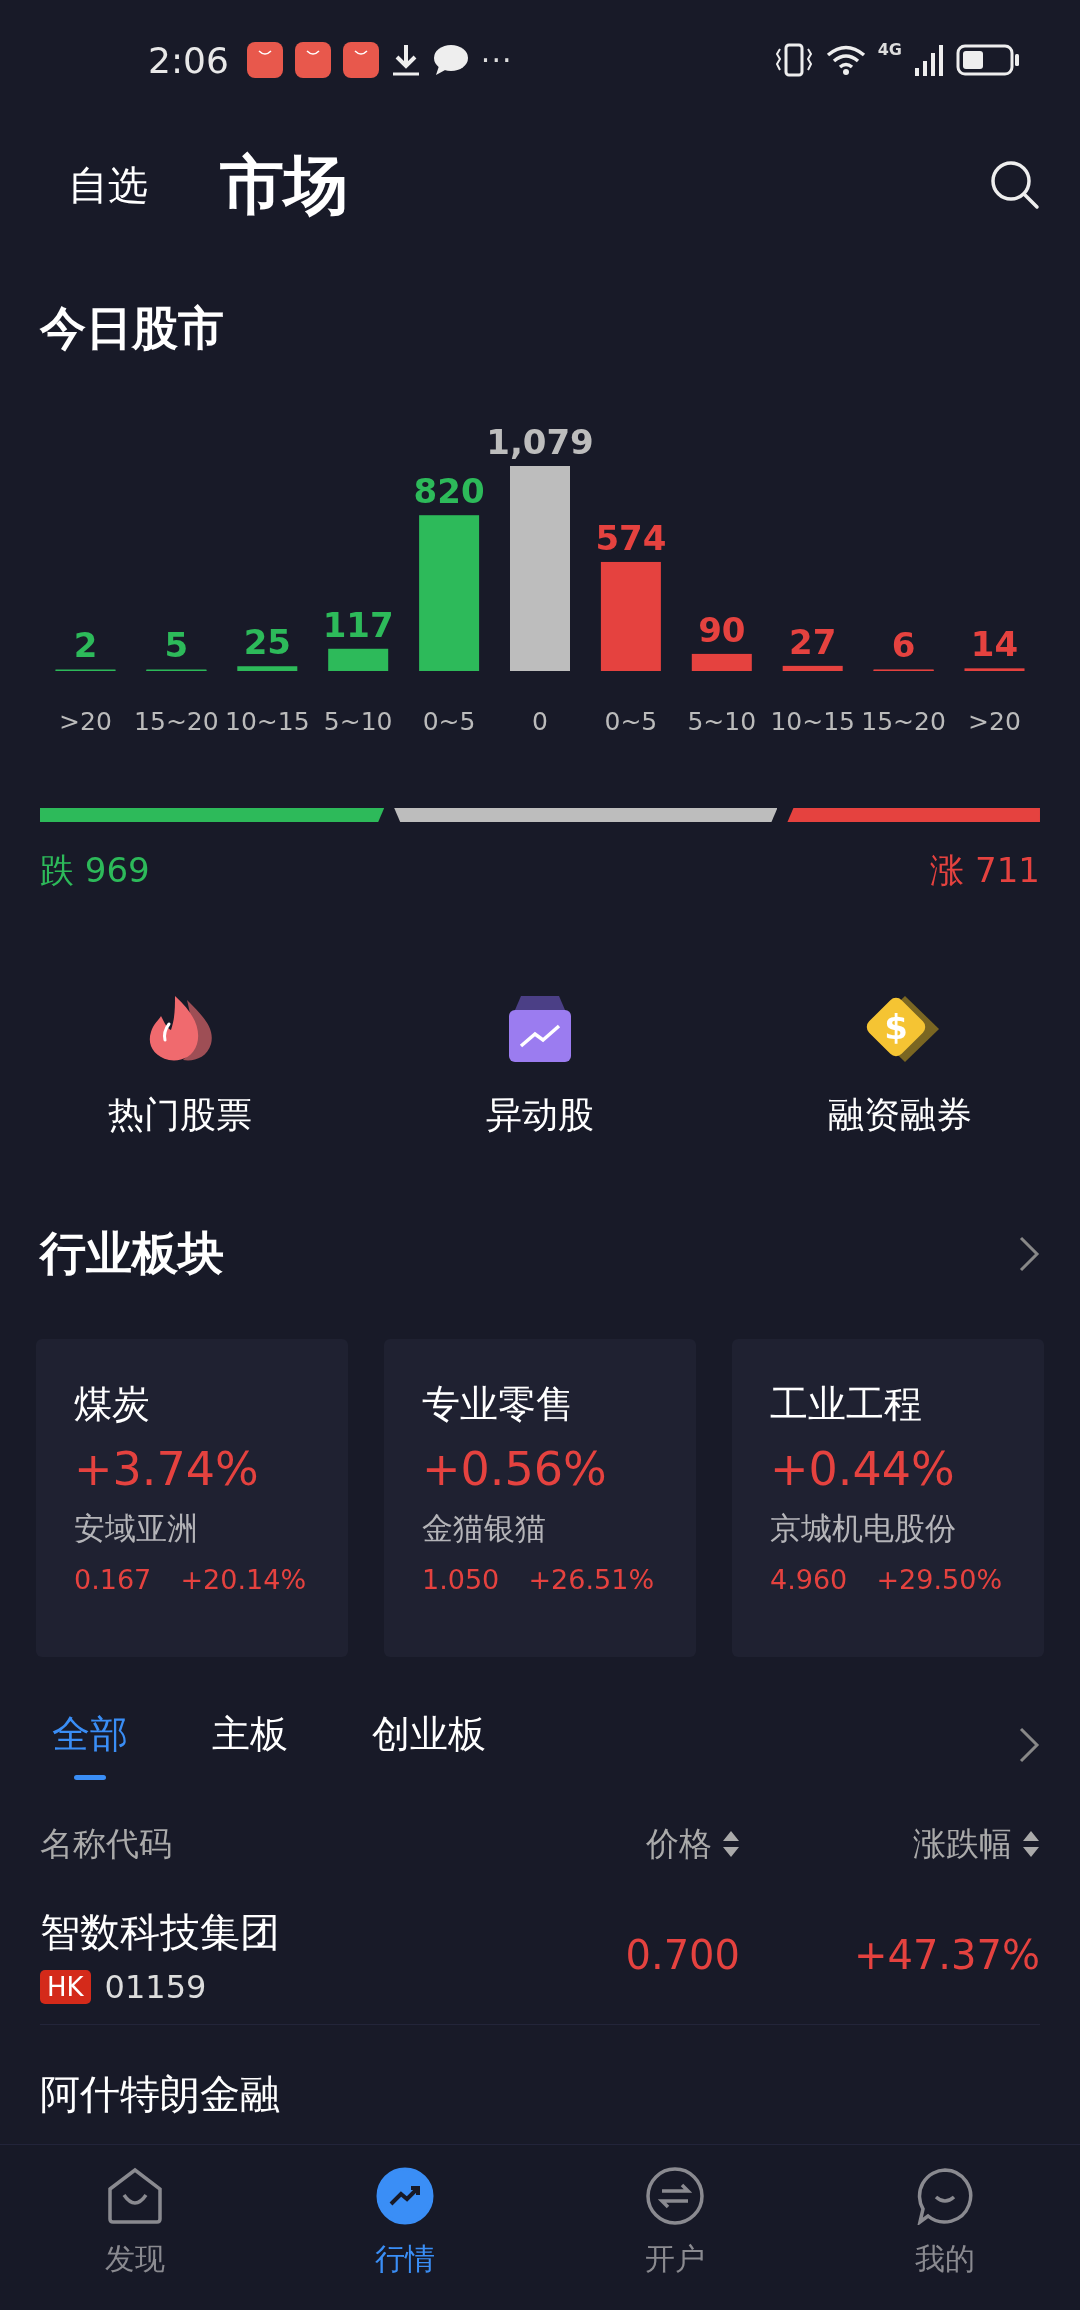 The image size is (1080, 2310). Describe the element at coordinates (540, 442) in the screenshot. I see `bar-value-label: 1,079` at that location.